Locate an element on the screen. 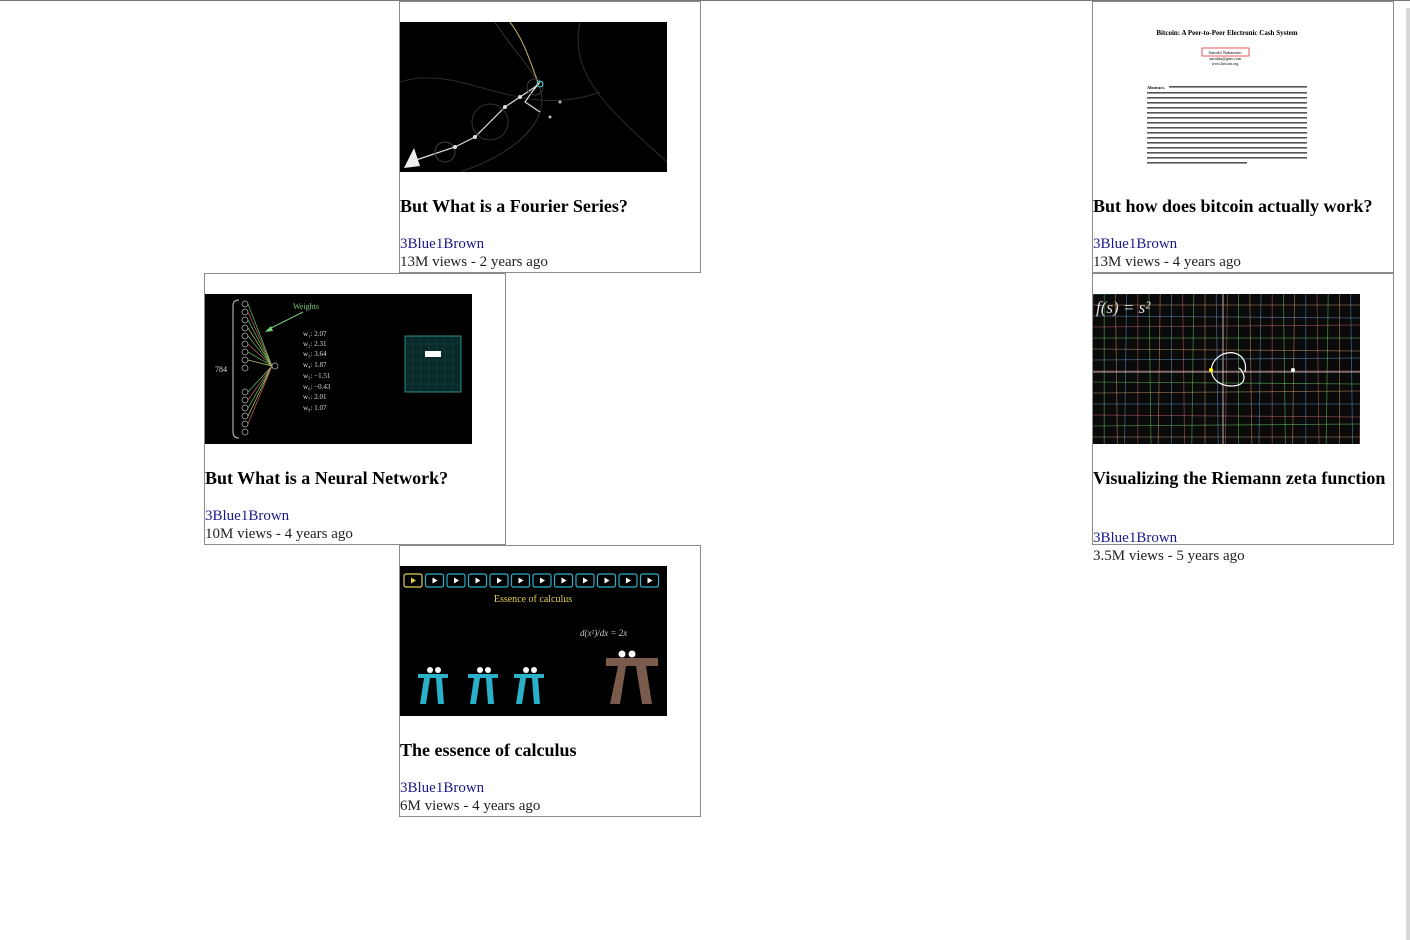 The image size is (1410, 940). weight-value: w₅: −1.51 is located at coordinates (317, 376).